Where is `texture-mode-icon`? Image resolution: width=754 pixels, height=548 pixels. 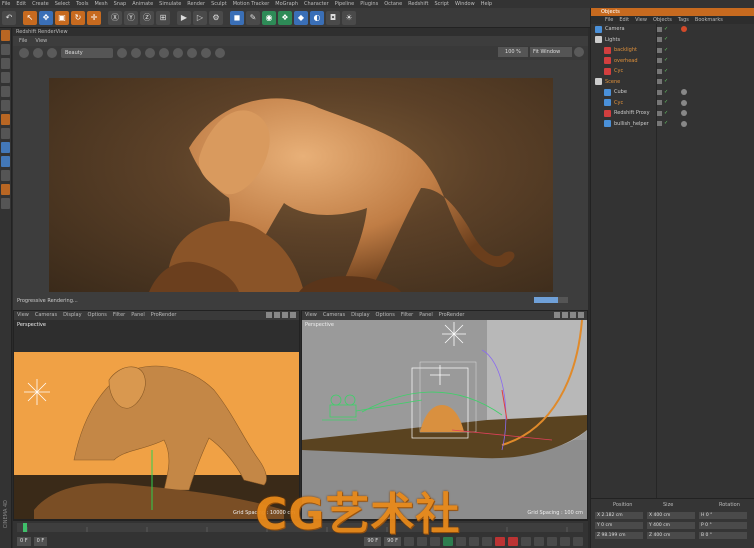
texture-mode-icon is located at coordinates (5, 49).